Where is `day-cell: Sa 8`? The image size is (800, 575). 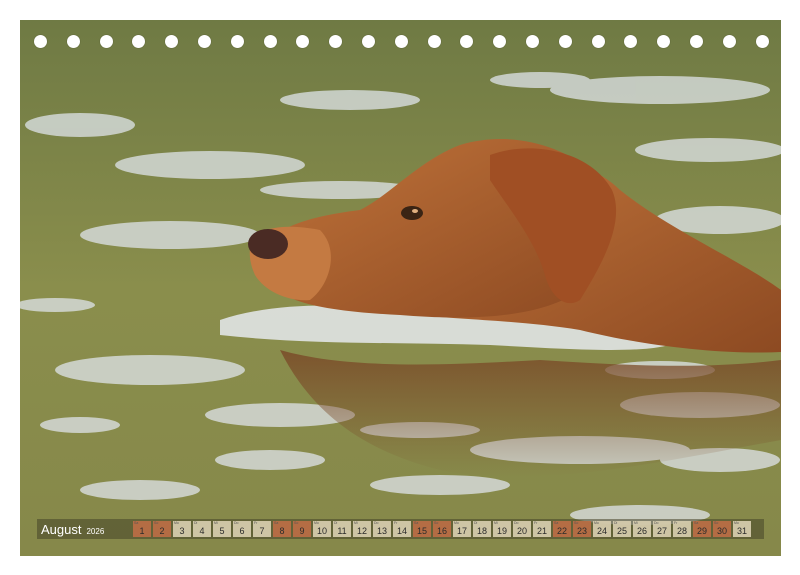 day-cell: Sa 8 is located at coordinates (282, 529).